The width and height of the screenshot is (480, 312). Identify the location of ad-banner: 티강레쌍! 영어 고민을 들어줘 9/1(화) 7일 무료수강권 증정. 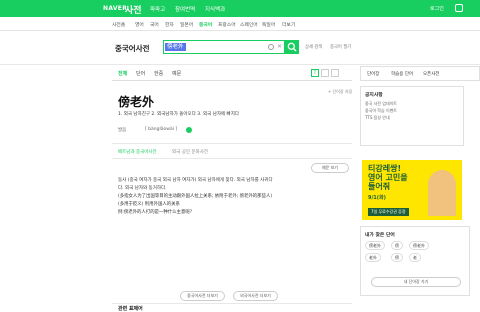
(412, 190).